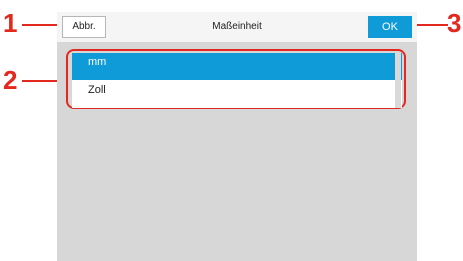 The width and height of the screenshot is (463, 261). I want to click on screen-title: Maßeinheit, so click(237, 26).